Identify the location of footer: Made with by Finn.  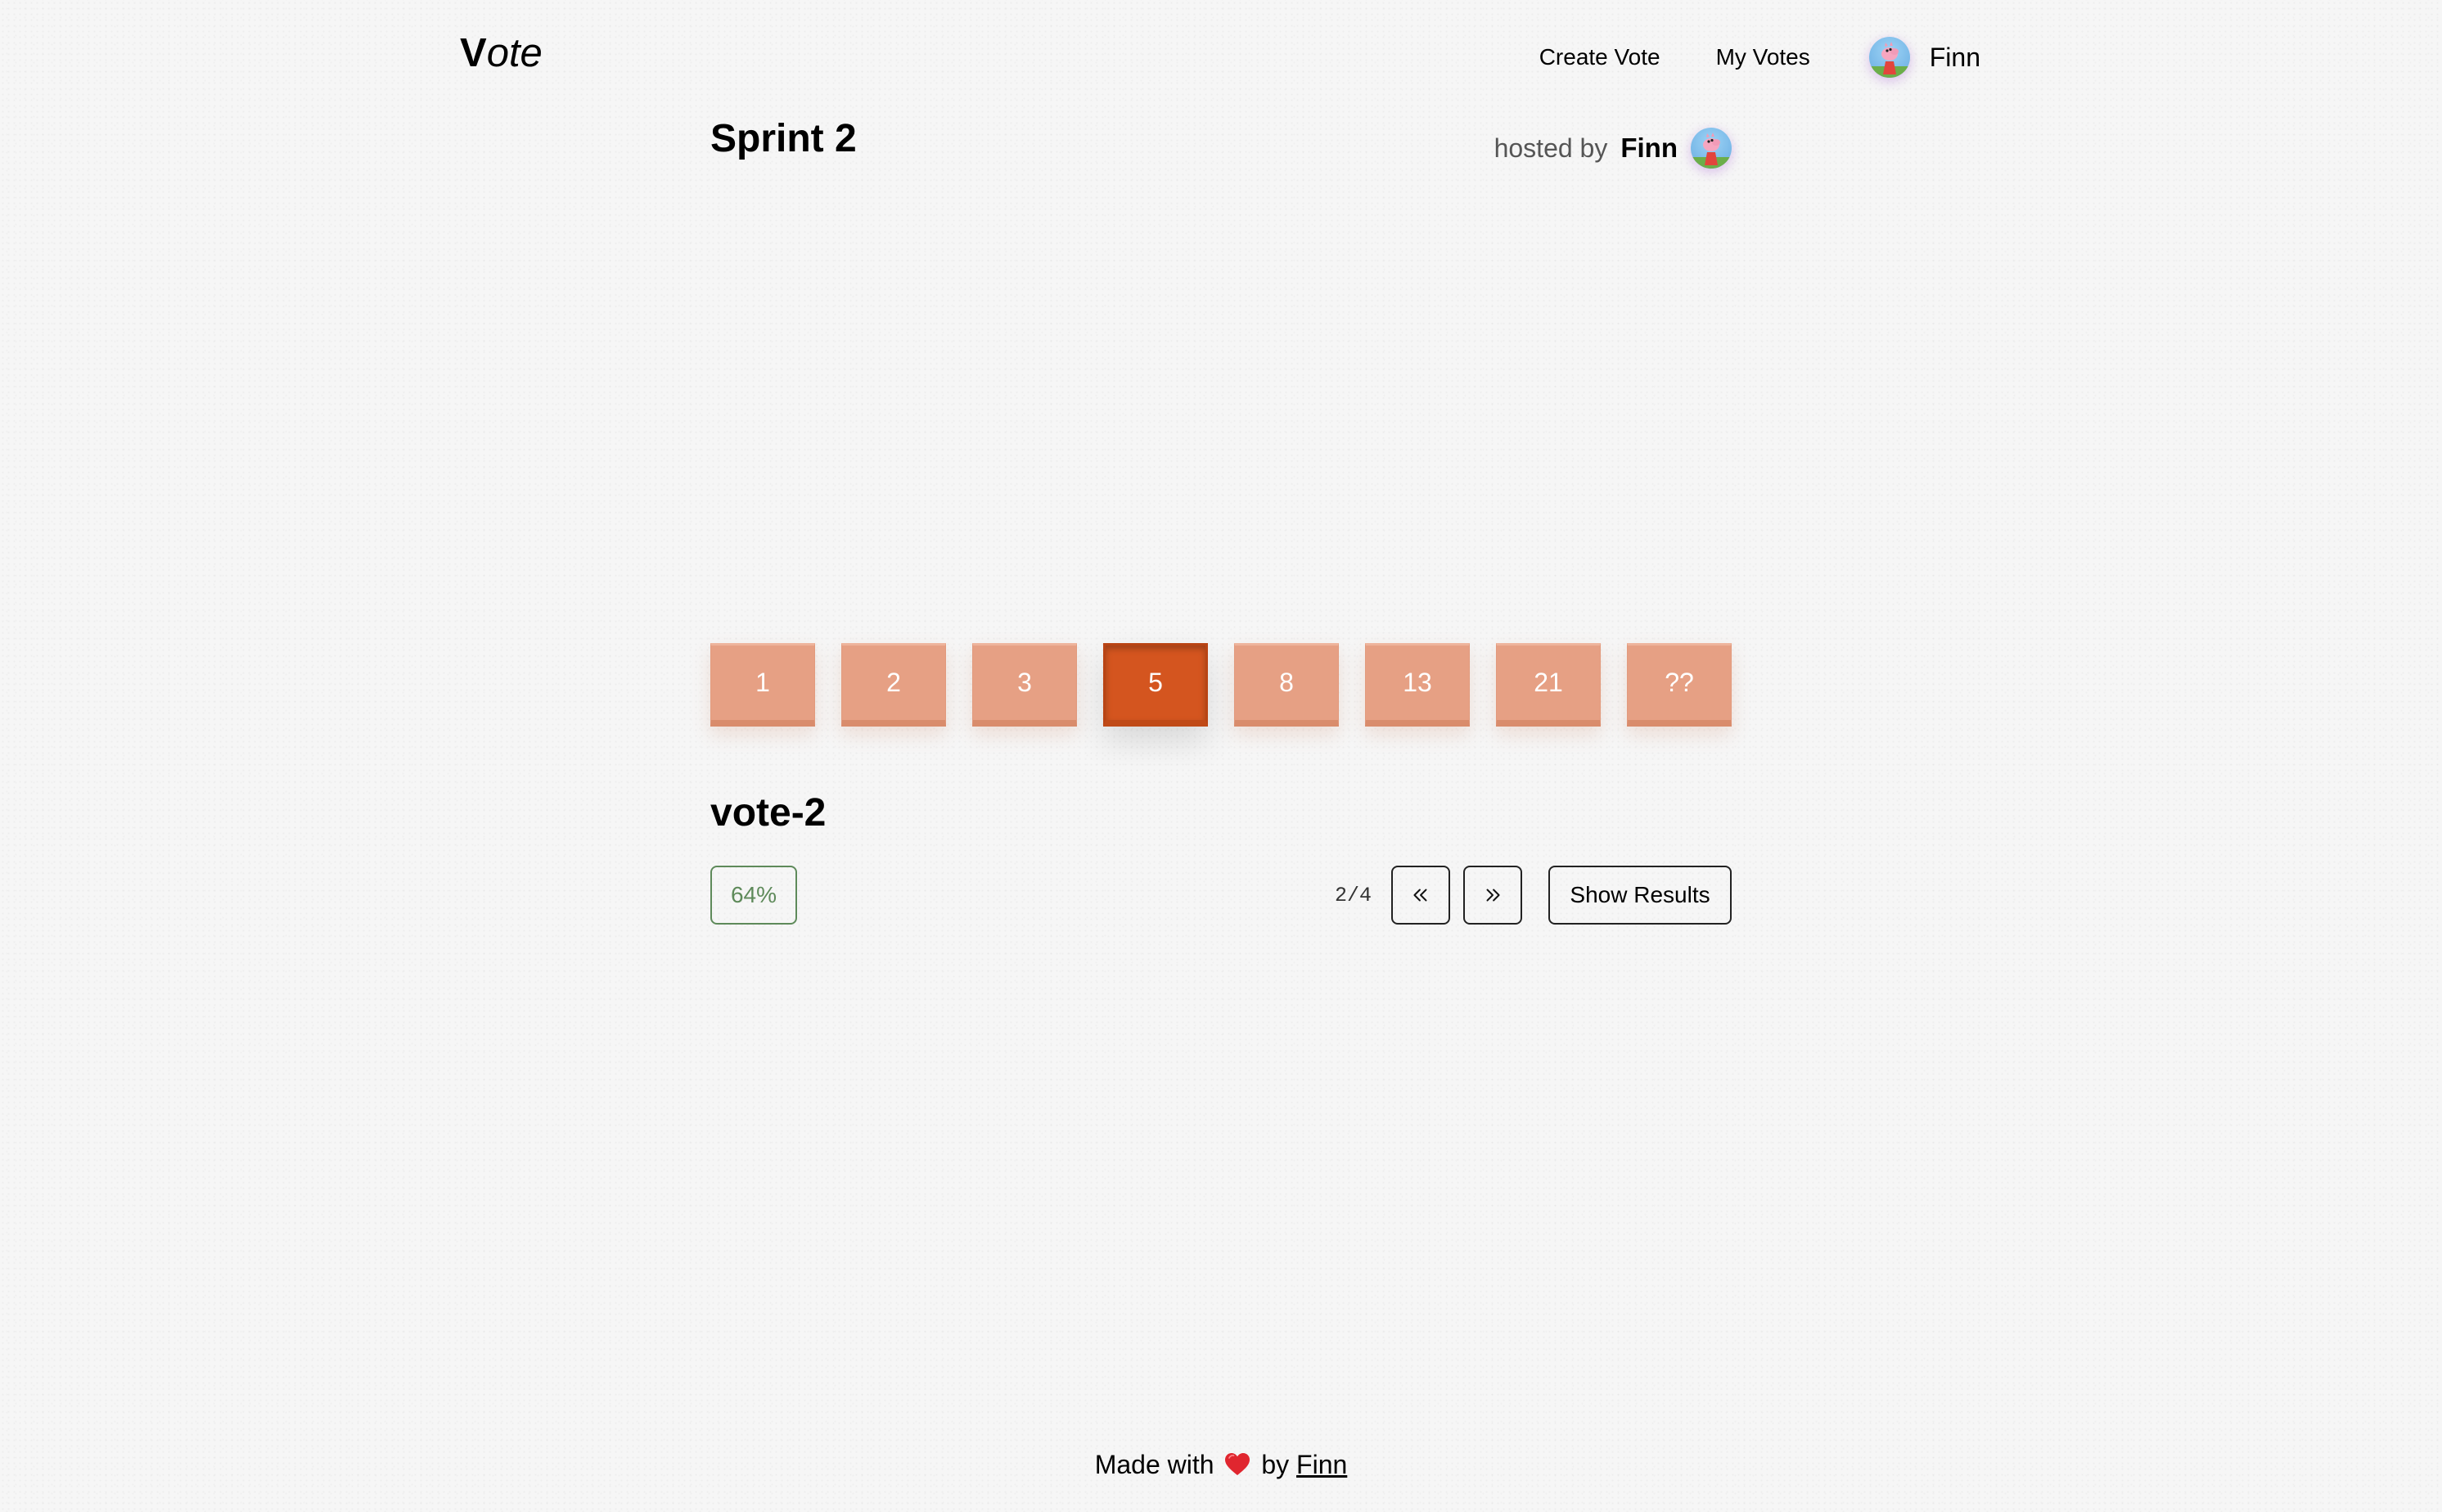
(1221, 1465).